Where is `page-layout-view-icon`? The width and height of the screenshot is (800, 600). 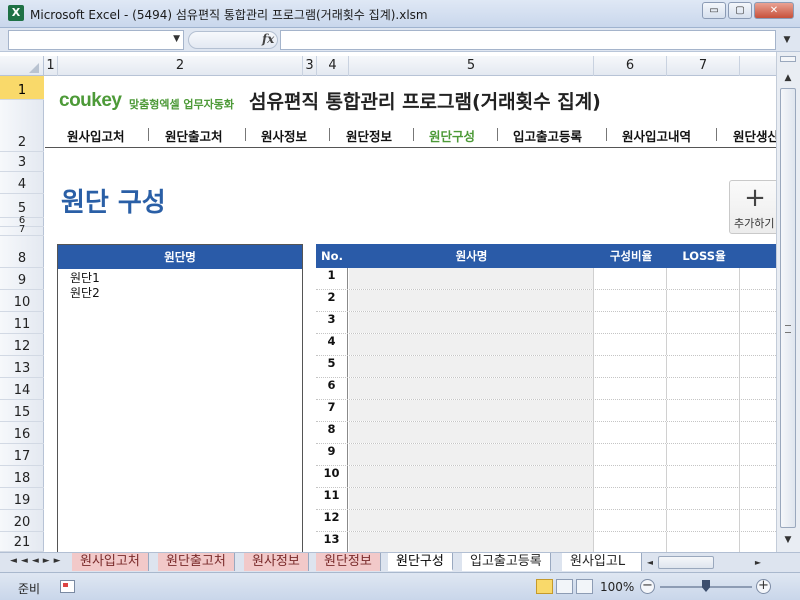
page-layout-view-icon is located at coordinates (564, 586).